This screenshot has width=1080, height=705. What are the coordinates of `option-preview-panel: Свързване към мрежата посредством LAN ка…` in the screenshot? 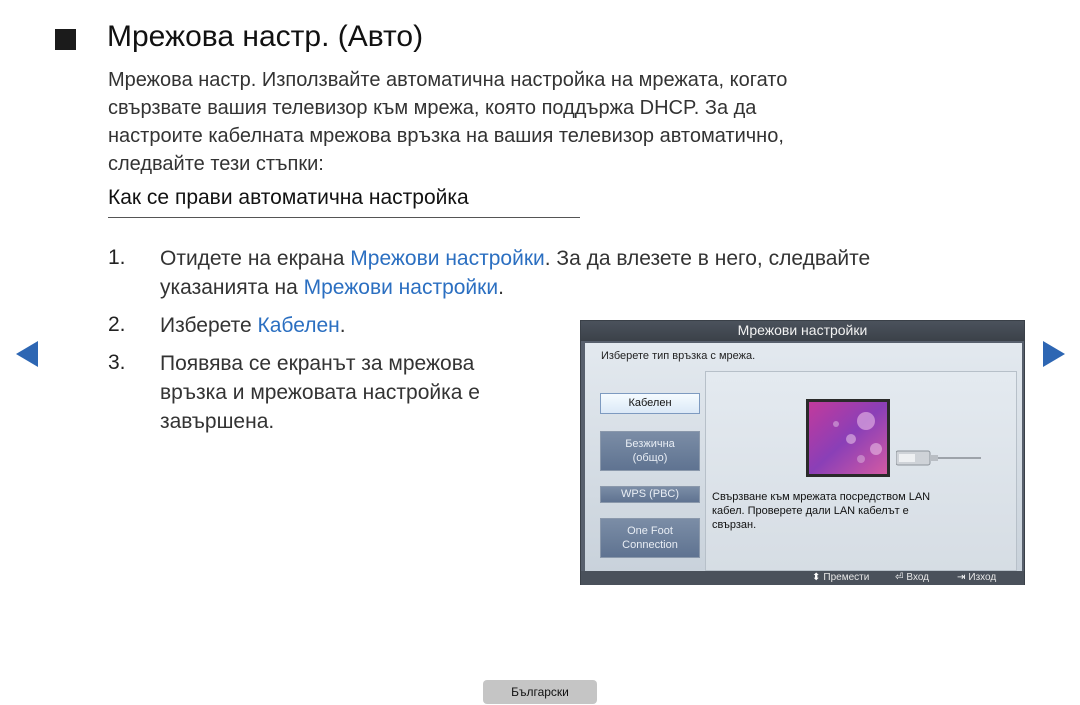 It's located at (861, 471).